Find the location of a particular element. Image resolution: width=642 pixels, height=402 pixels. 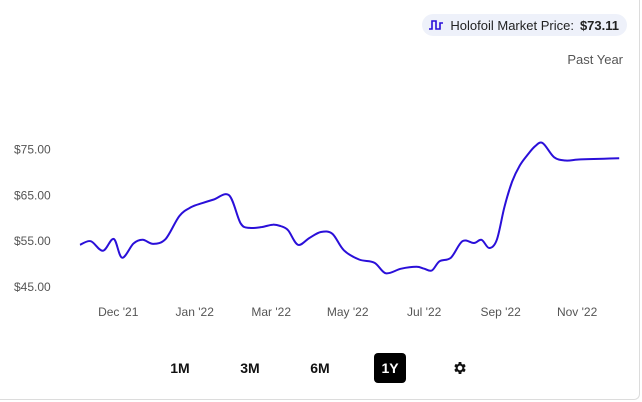

x-tick-label: Jan '22 is located at coordinates (195, 312).